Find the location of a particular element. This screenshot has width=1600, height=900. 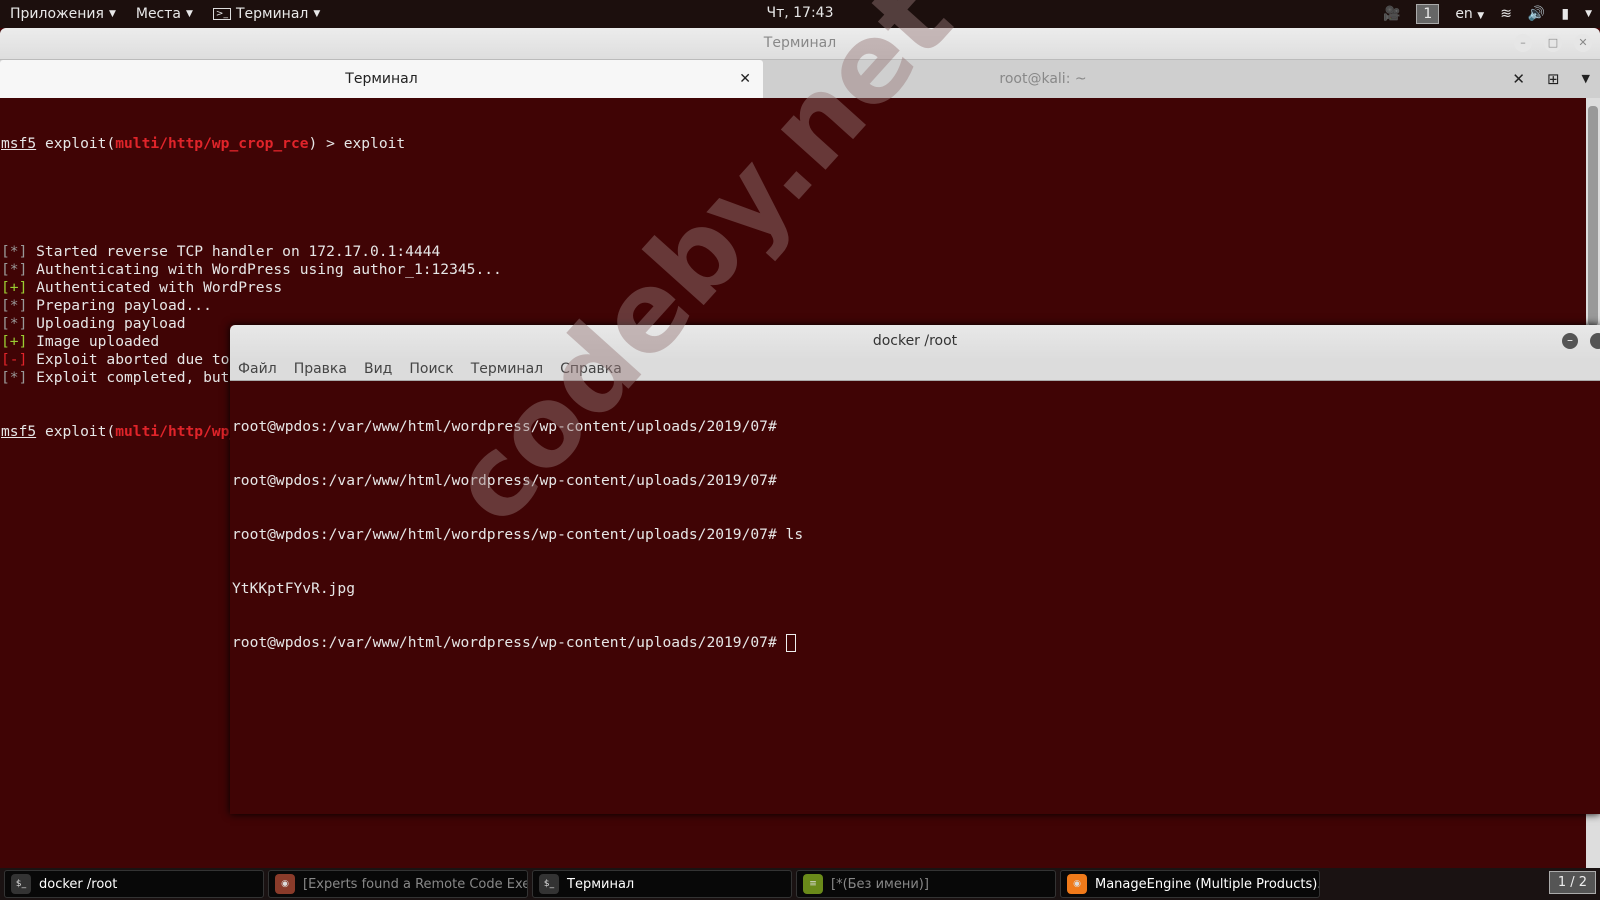

applications-label: Приложения is located at coordinates (57, 14).